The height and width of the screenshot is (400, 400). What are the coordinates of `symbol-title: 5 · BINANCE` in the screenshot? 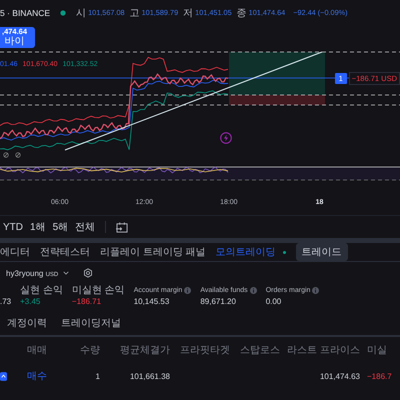 It's located at (25, 13).